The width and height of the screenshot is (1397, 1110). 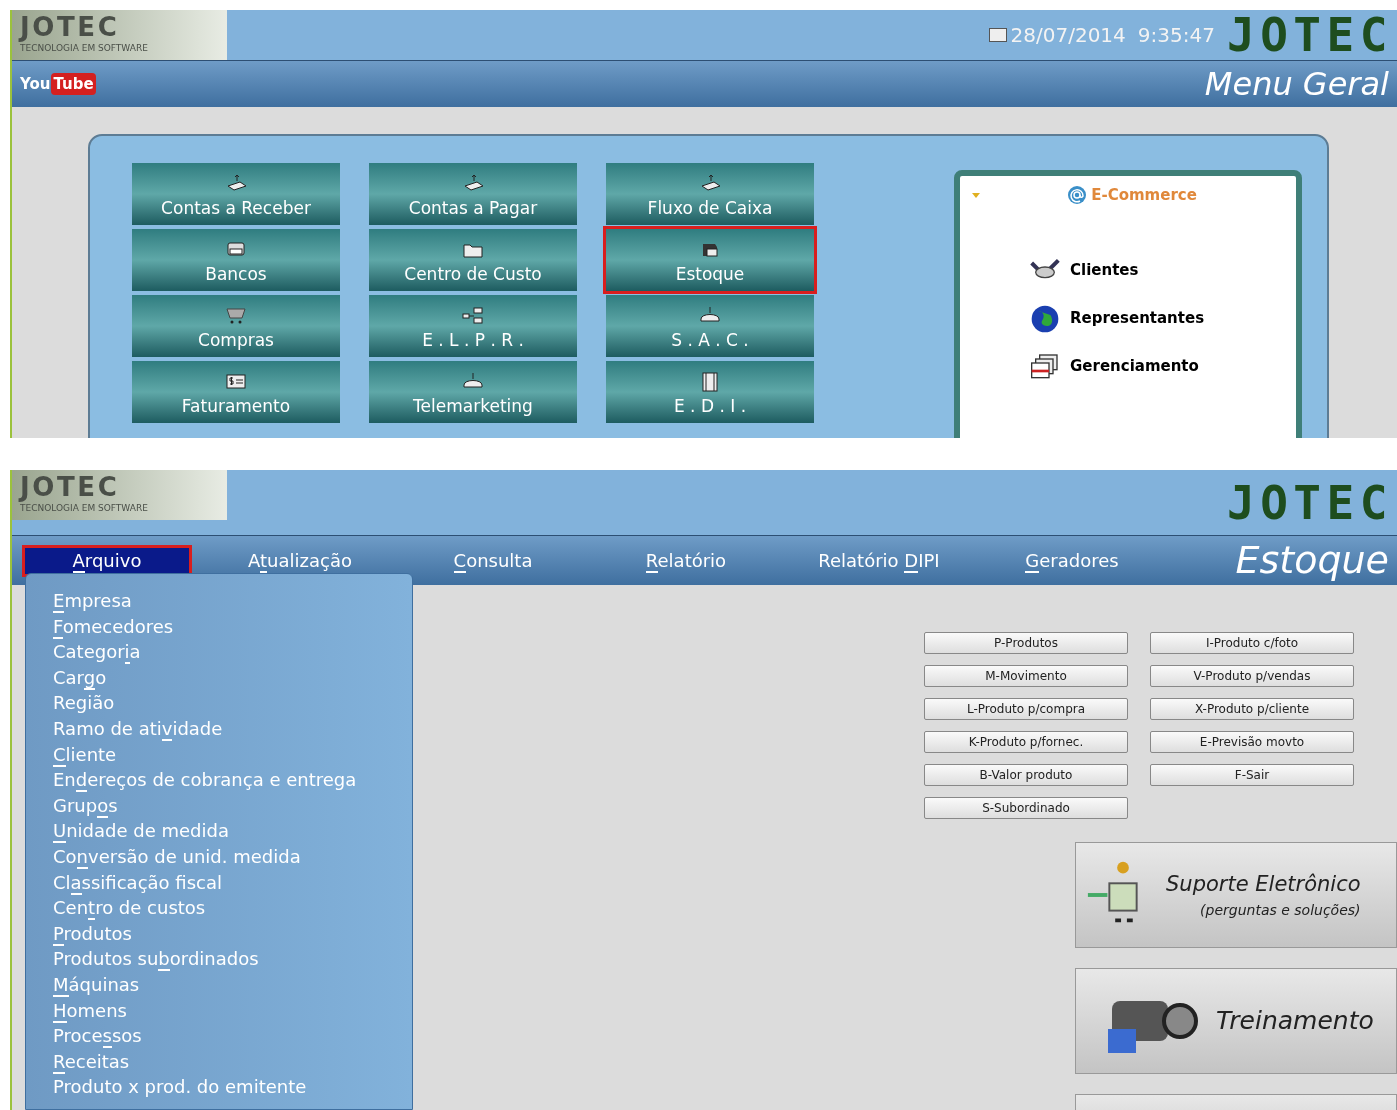 What do you see at coordinates (997, 35) in the screenshot?
I see `calendar-icon` at bounding box center [997, 35].